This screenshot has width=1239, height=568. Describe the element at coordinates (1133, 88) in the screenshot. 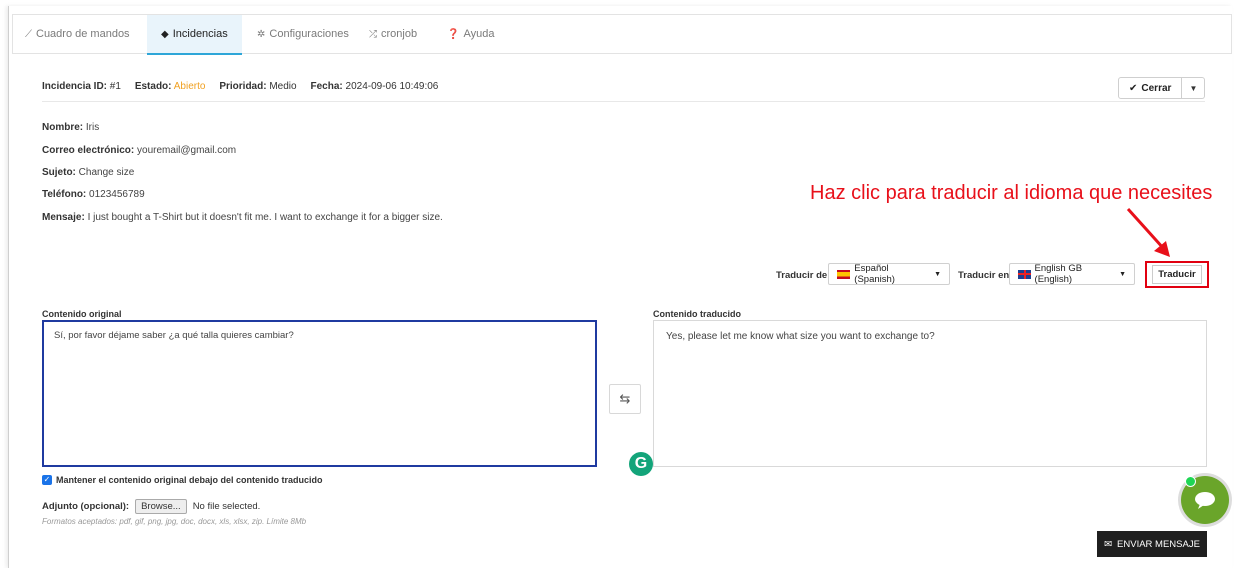

I see `check-icon: ✔` at that location.